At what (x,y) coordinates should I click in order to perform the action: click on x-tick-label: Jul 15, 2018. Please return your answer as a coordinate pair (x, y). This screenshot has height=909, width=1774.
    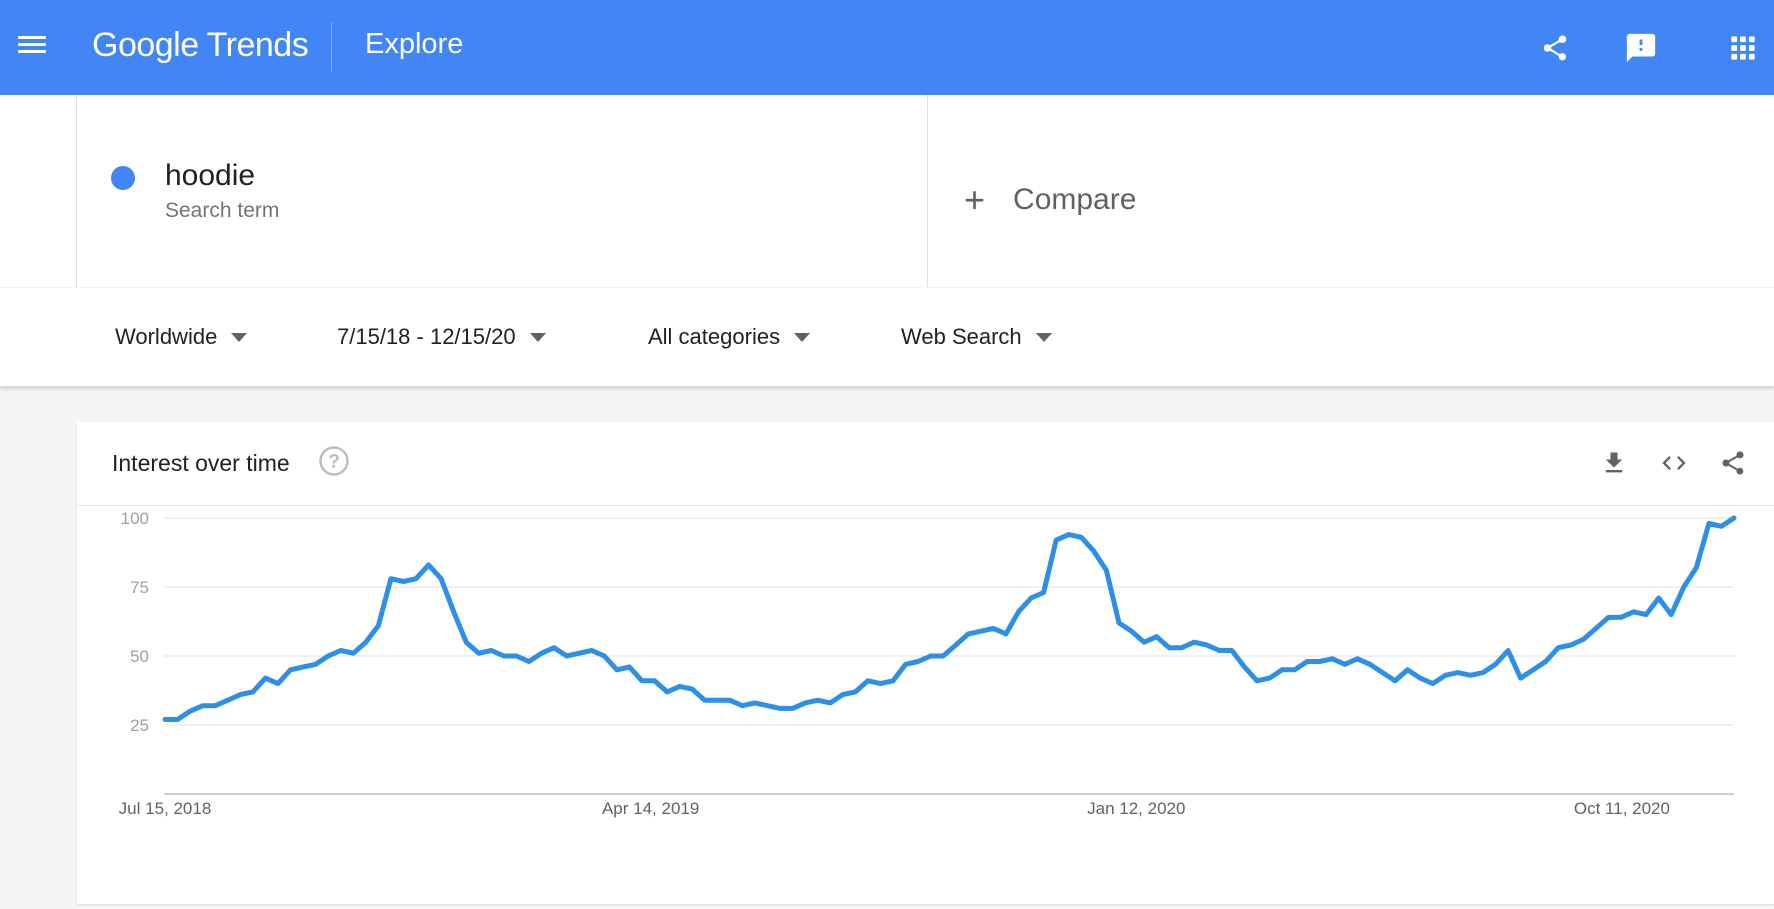
    Looking at the image, I should click on (165, 808).